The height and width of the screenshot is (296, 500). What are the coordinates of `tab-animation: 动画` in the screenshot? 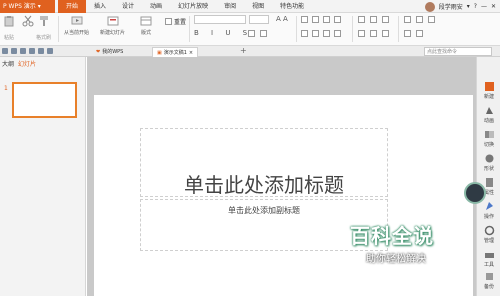 It's located at (156, 6).